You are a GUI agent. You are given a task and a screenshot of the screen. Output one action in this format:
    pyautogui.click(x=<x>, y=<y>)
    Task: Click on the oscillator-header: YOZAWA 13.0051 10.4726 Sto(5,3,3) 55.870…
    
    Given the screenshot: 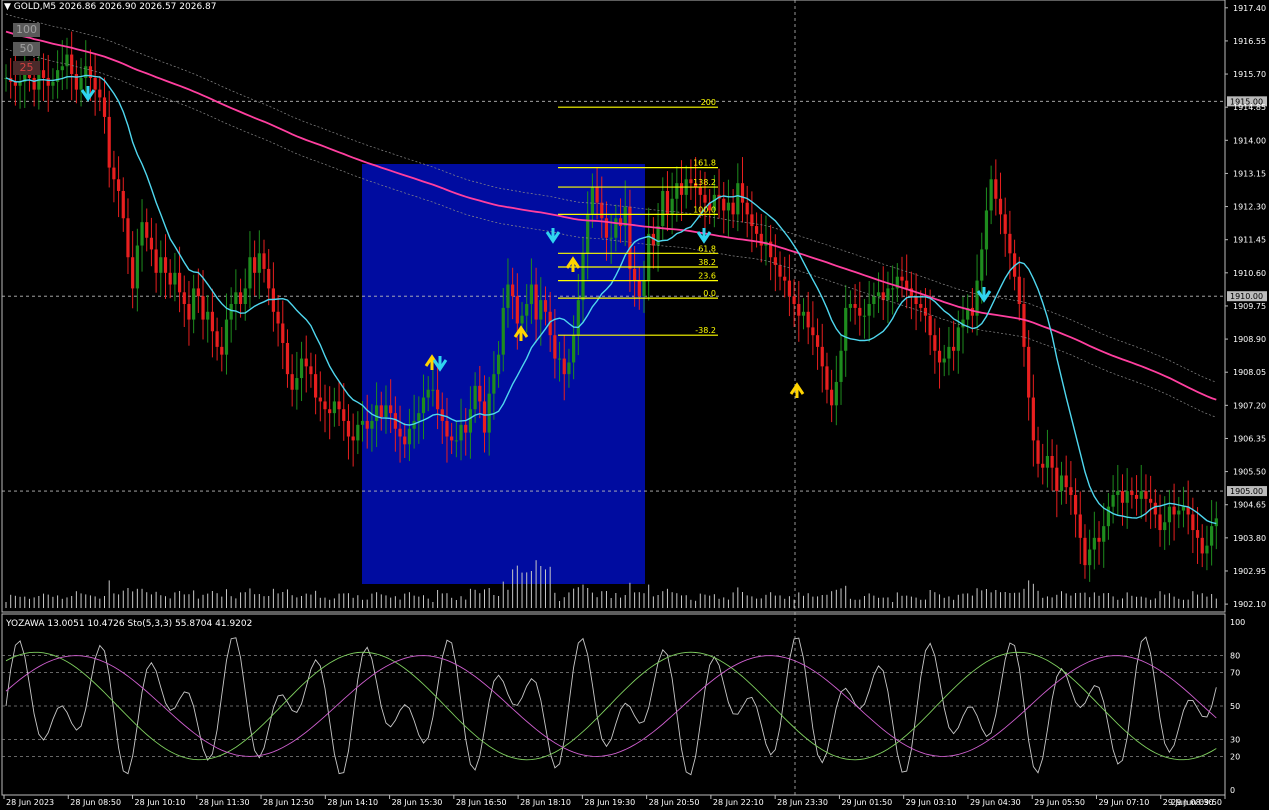 What is the action you would take?
    pyautogui.click(x=129, y=624)
    